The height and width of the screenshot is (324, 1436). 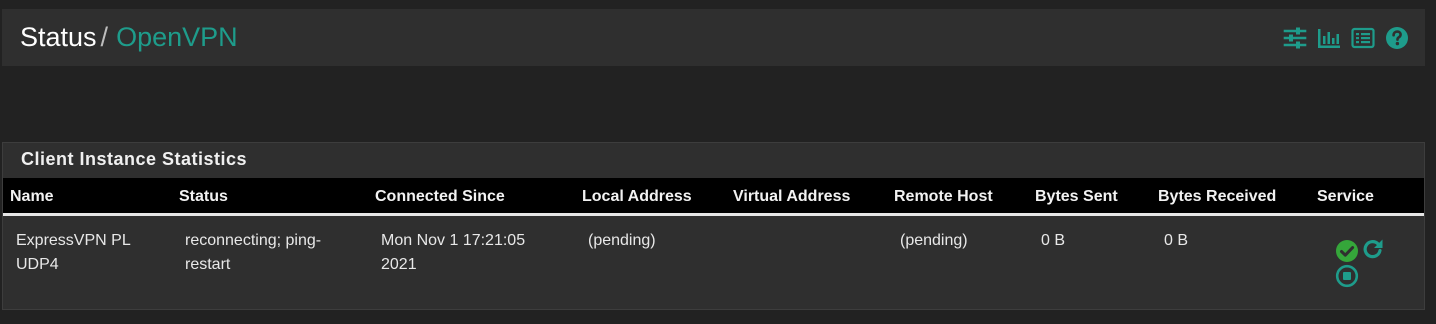 I want to click on breadcrumb-status-link: Status, so click(x=58, y=37).